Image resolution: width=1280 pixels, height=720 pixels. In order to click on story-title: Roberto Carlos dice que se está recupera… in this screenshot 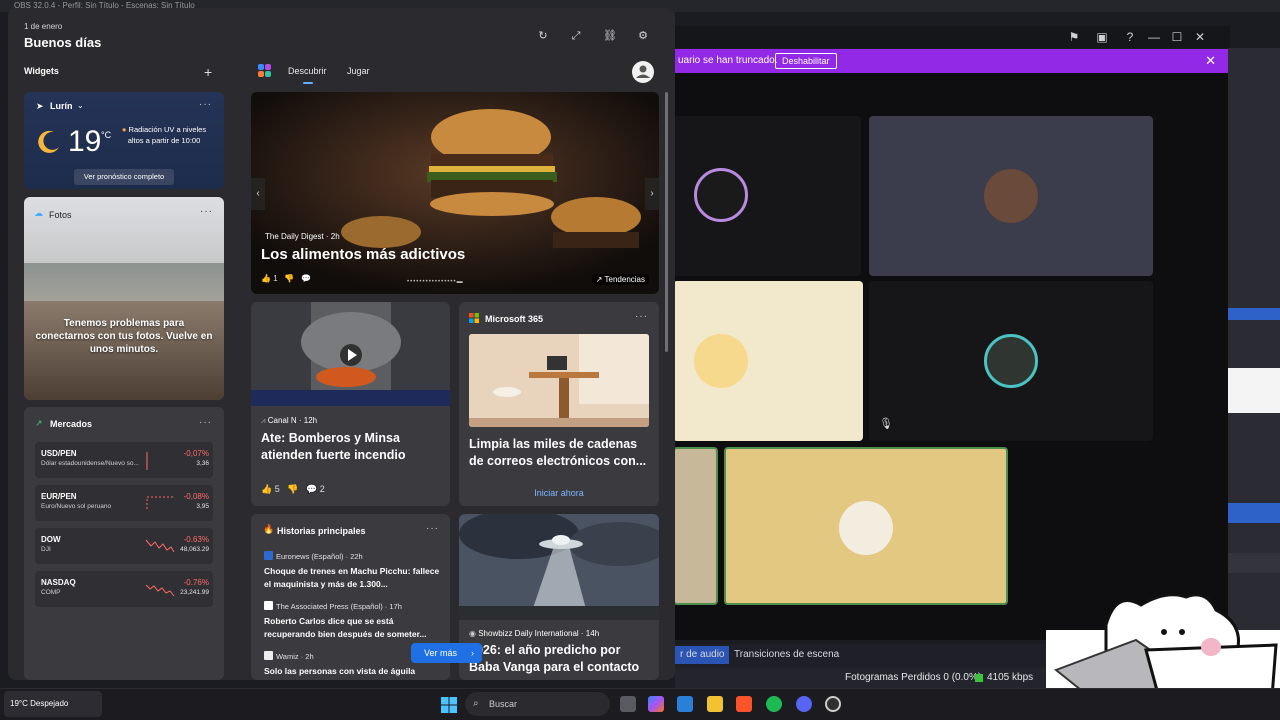, I will do `click(354, 627)`.